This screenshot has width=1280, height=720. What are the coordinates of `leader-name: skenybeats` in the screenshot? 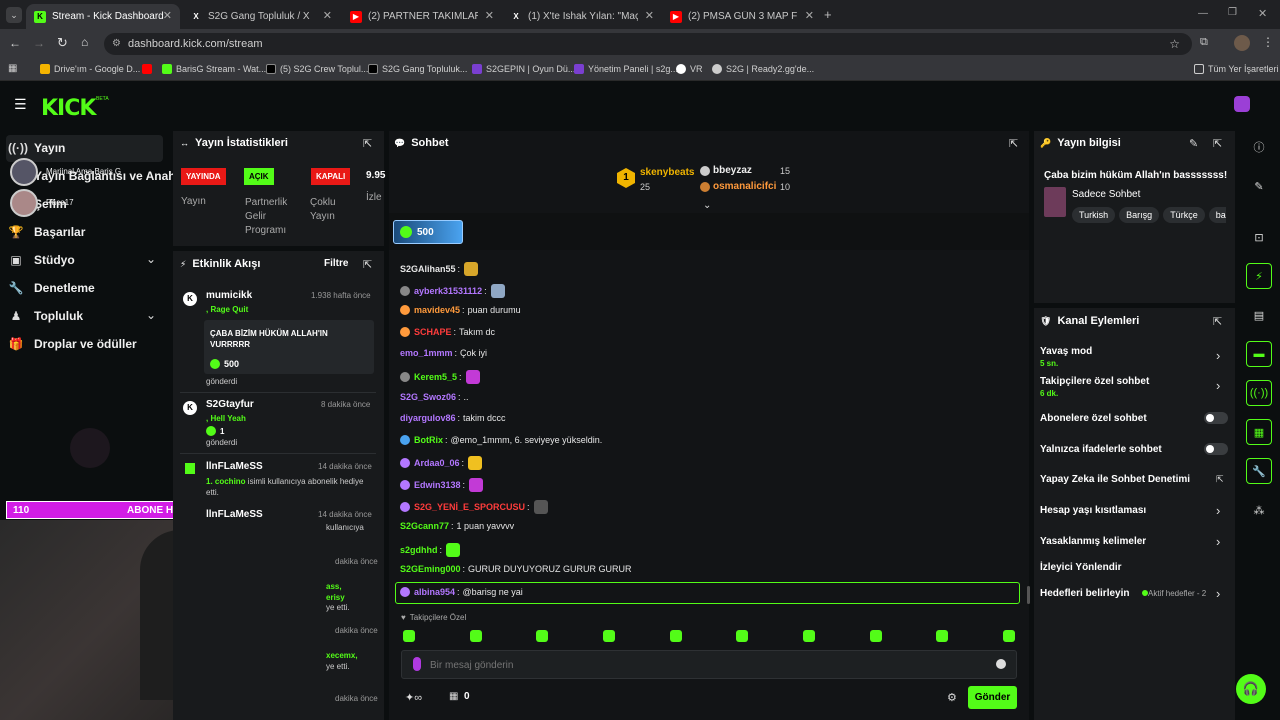 It's located at (667, 172).